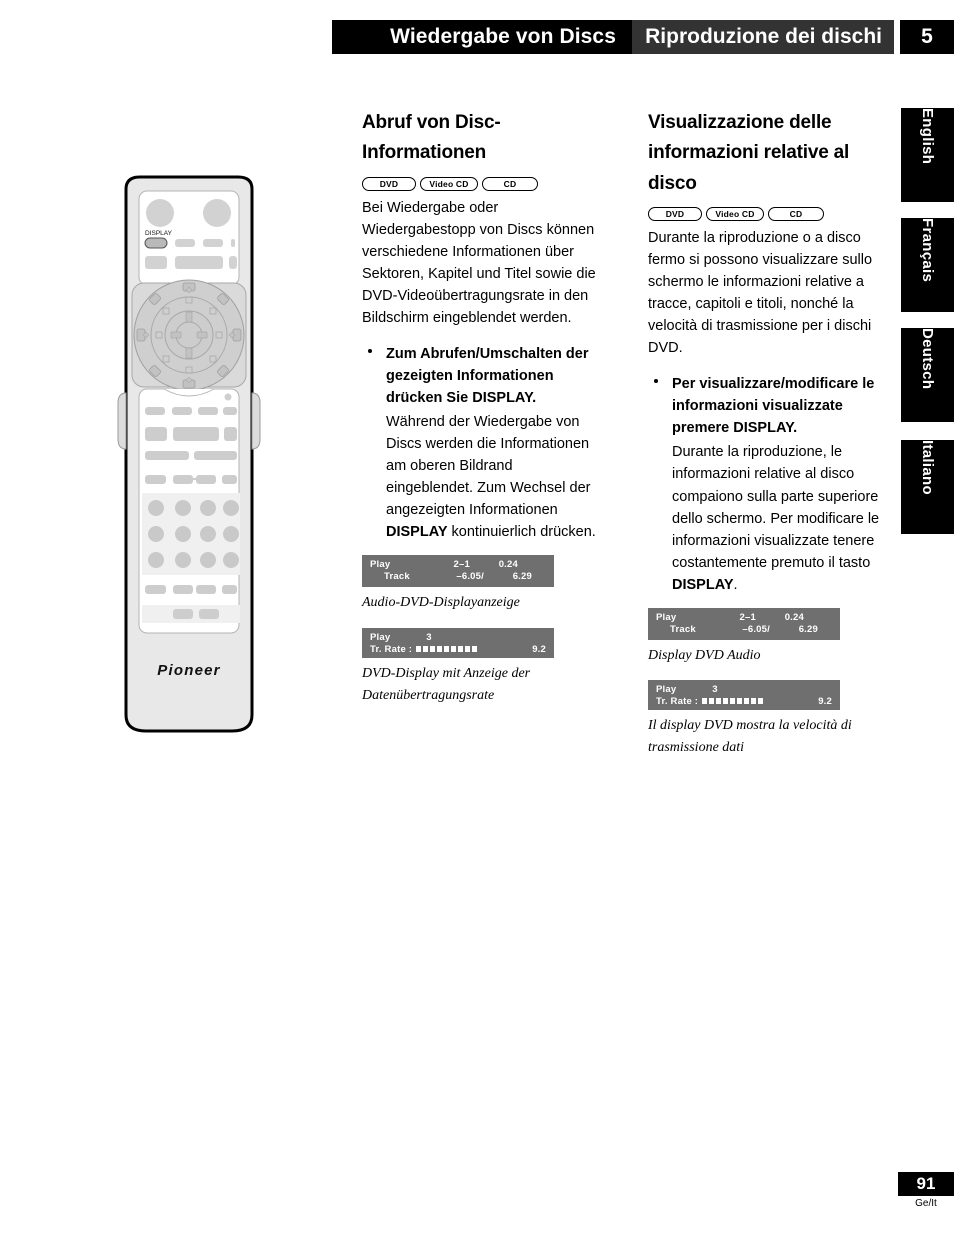 The height and width of the screenshot is (1235, 954). Describe the element at coordinates (159, 233) in the screenshot. I see `remote-display-label: DISPLAY` at that location.